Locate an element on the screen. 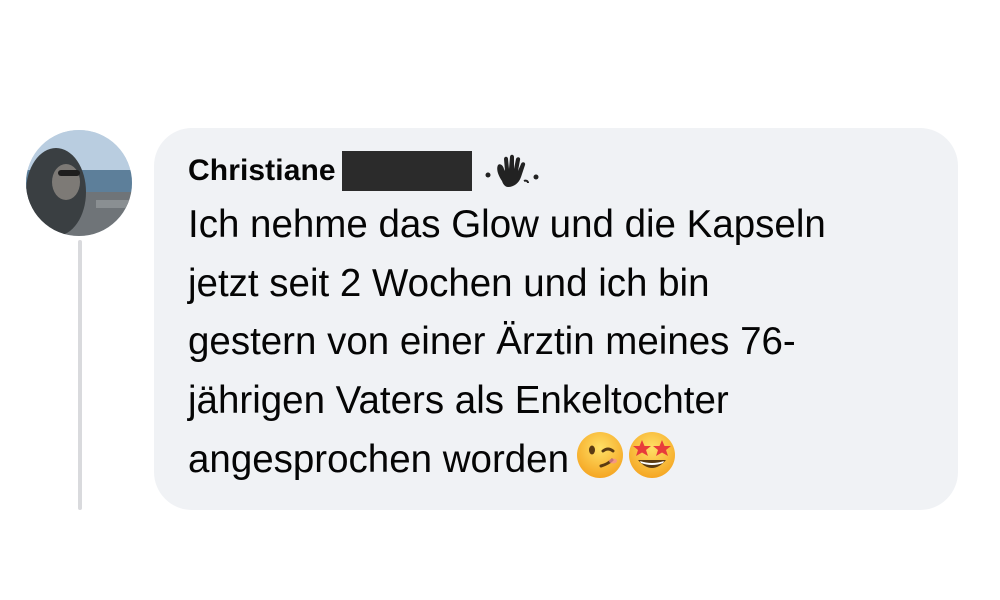 This screenshot has width=1000, height=600. avatar-photo is located at coordinates (79, 183).